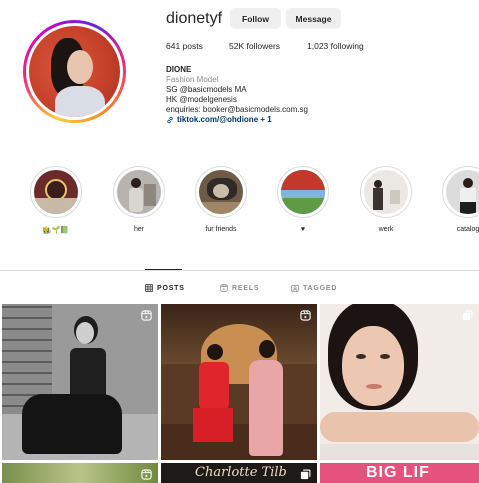 This screenshot has height=483, width=479. Describe the element at coordinates (80, 101) in the screenshot. I see `avatar-shoulder` at that location.